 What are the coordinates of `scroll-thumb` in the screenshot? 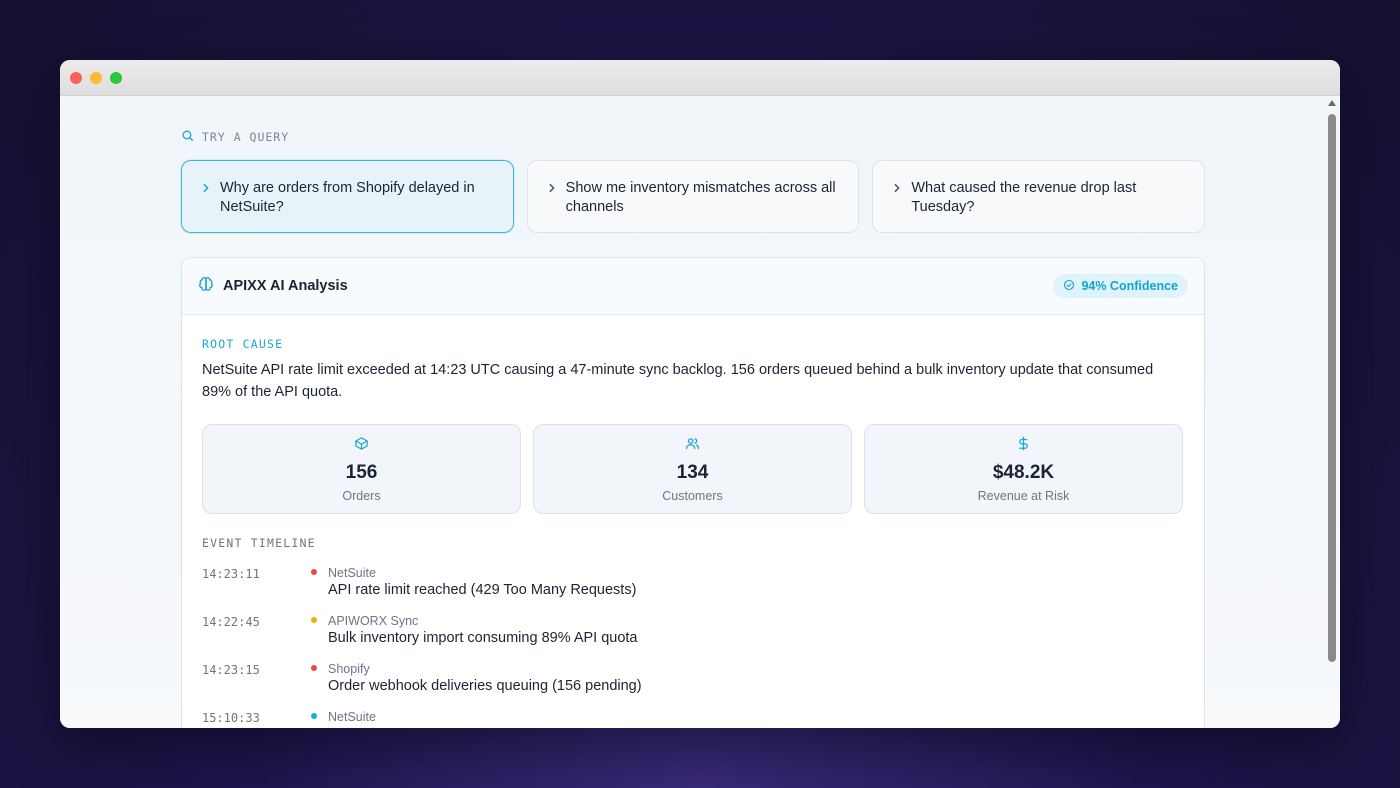 It's located at (1332, 388).